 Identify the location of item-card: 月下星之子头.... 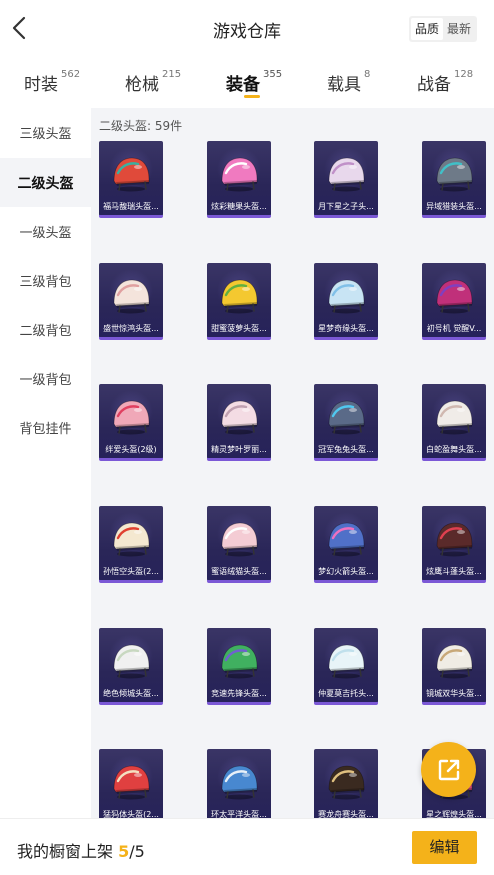
(346, 179).